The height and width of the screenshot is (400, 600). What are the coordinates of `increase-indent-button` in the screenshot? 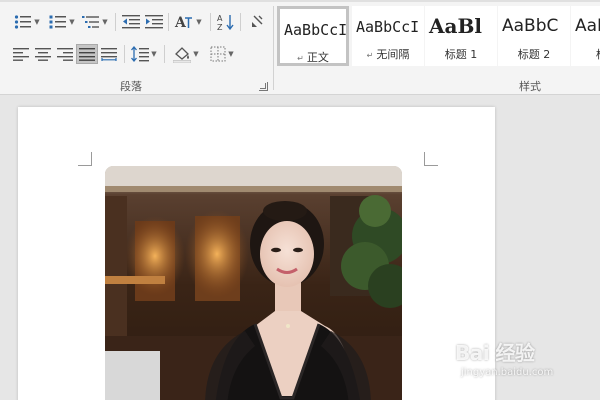 It's located at (154, 22).